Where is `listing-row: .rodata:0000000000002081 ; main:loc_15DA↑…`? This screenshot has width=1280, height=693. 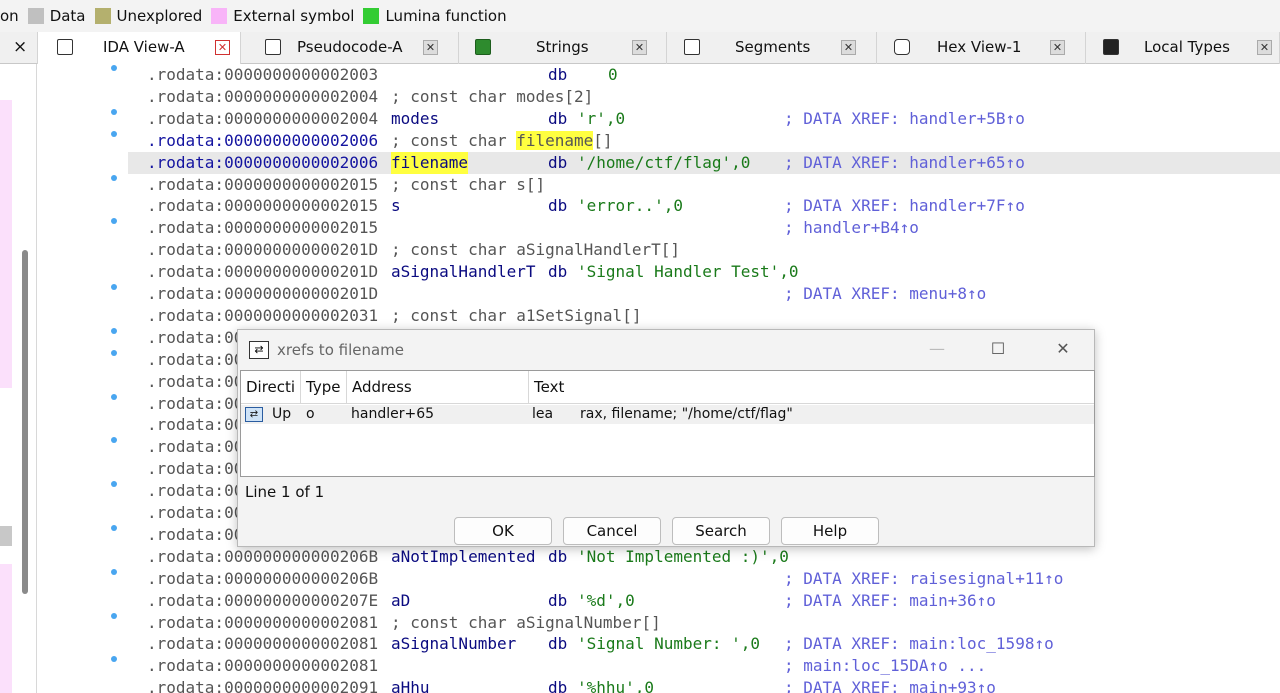
listing-row: .rodata:0000000000002081 ; main:loc_15DA↑… is located at coordinates (659, 666).